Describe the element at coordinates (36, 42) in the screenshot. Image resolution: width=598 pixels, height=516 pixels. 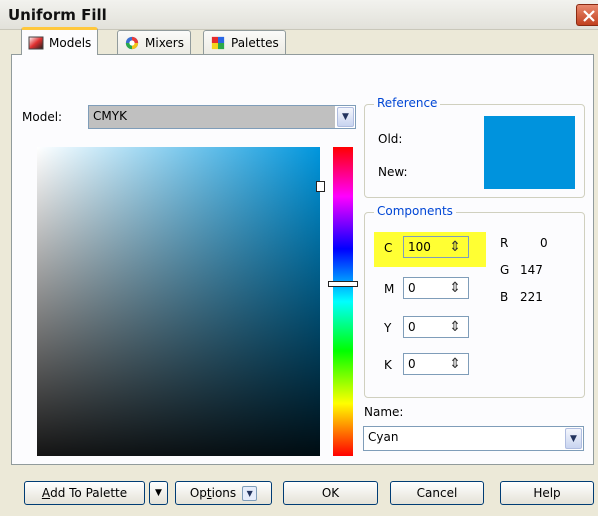
I see `models-icon` at that location.